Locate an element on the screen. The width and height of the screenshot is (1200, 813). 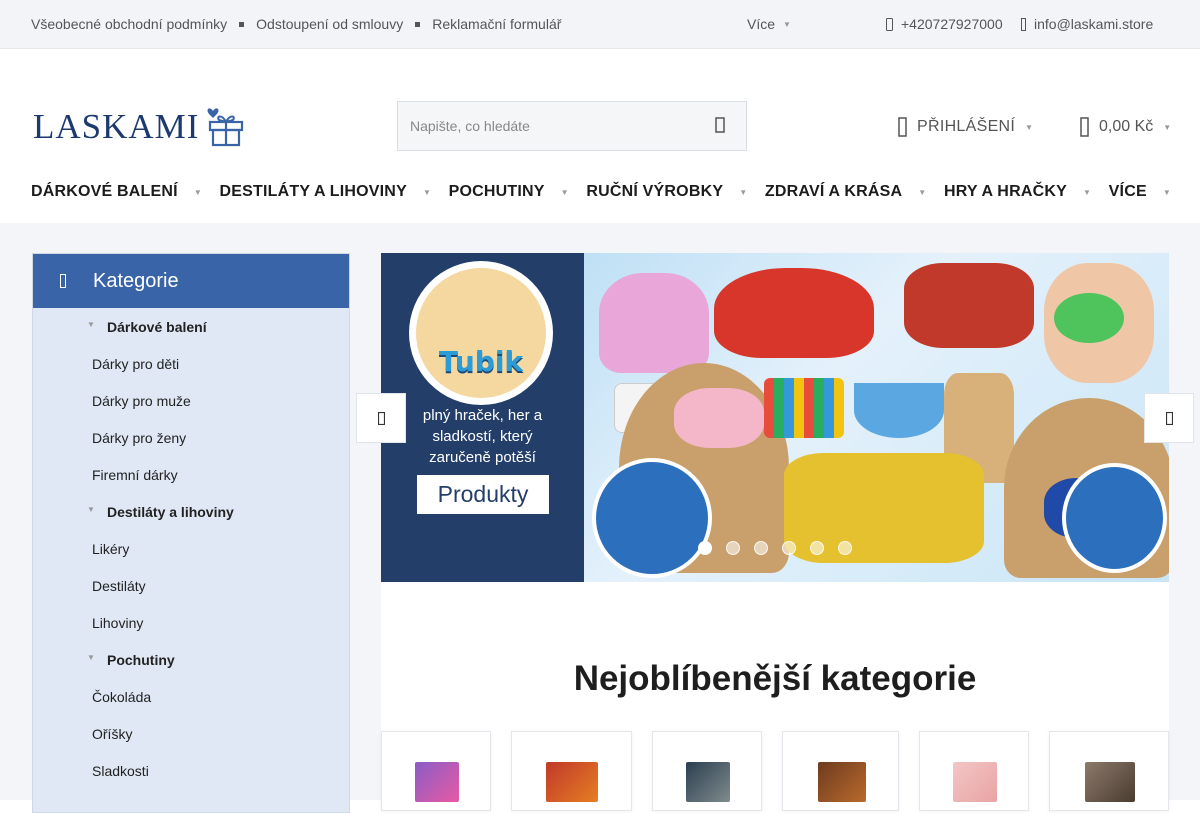
products-button: Produkty is located at coordinates (483, 494).